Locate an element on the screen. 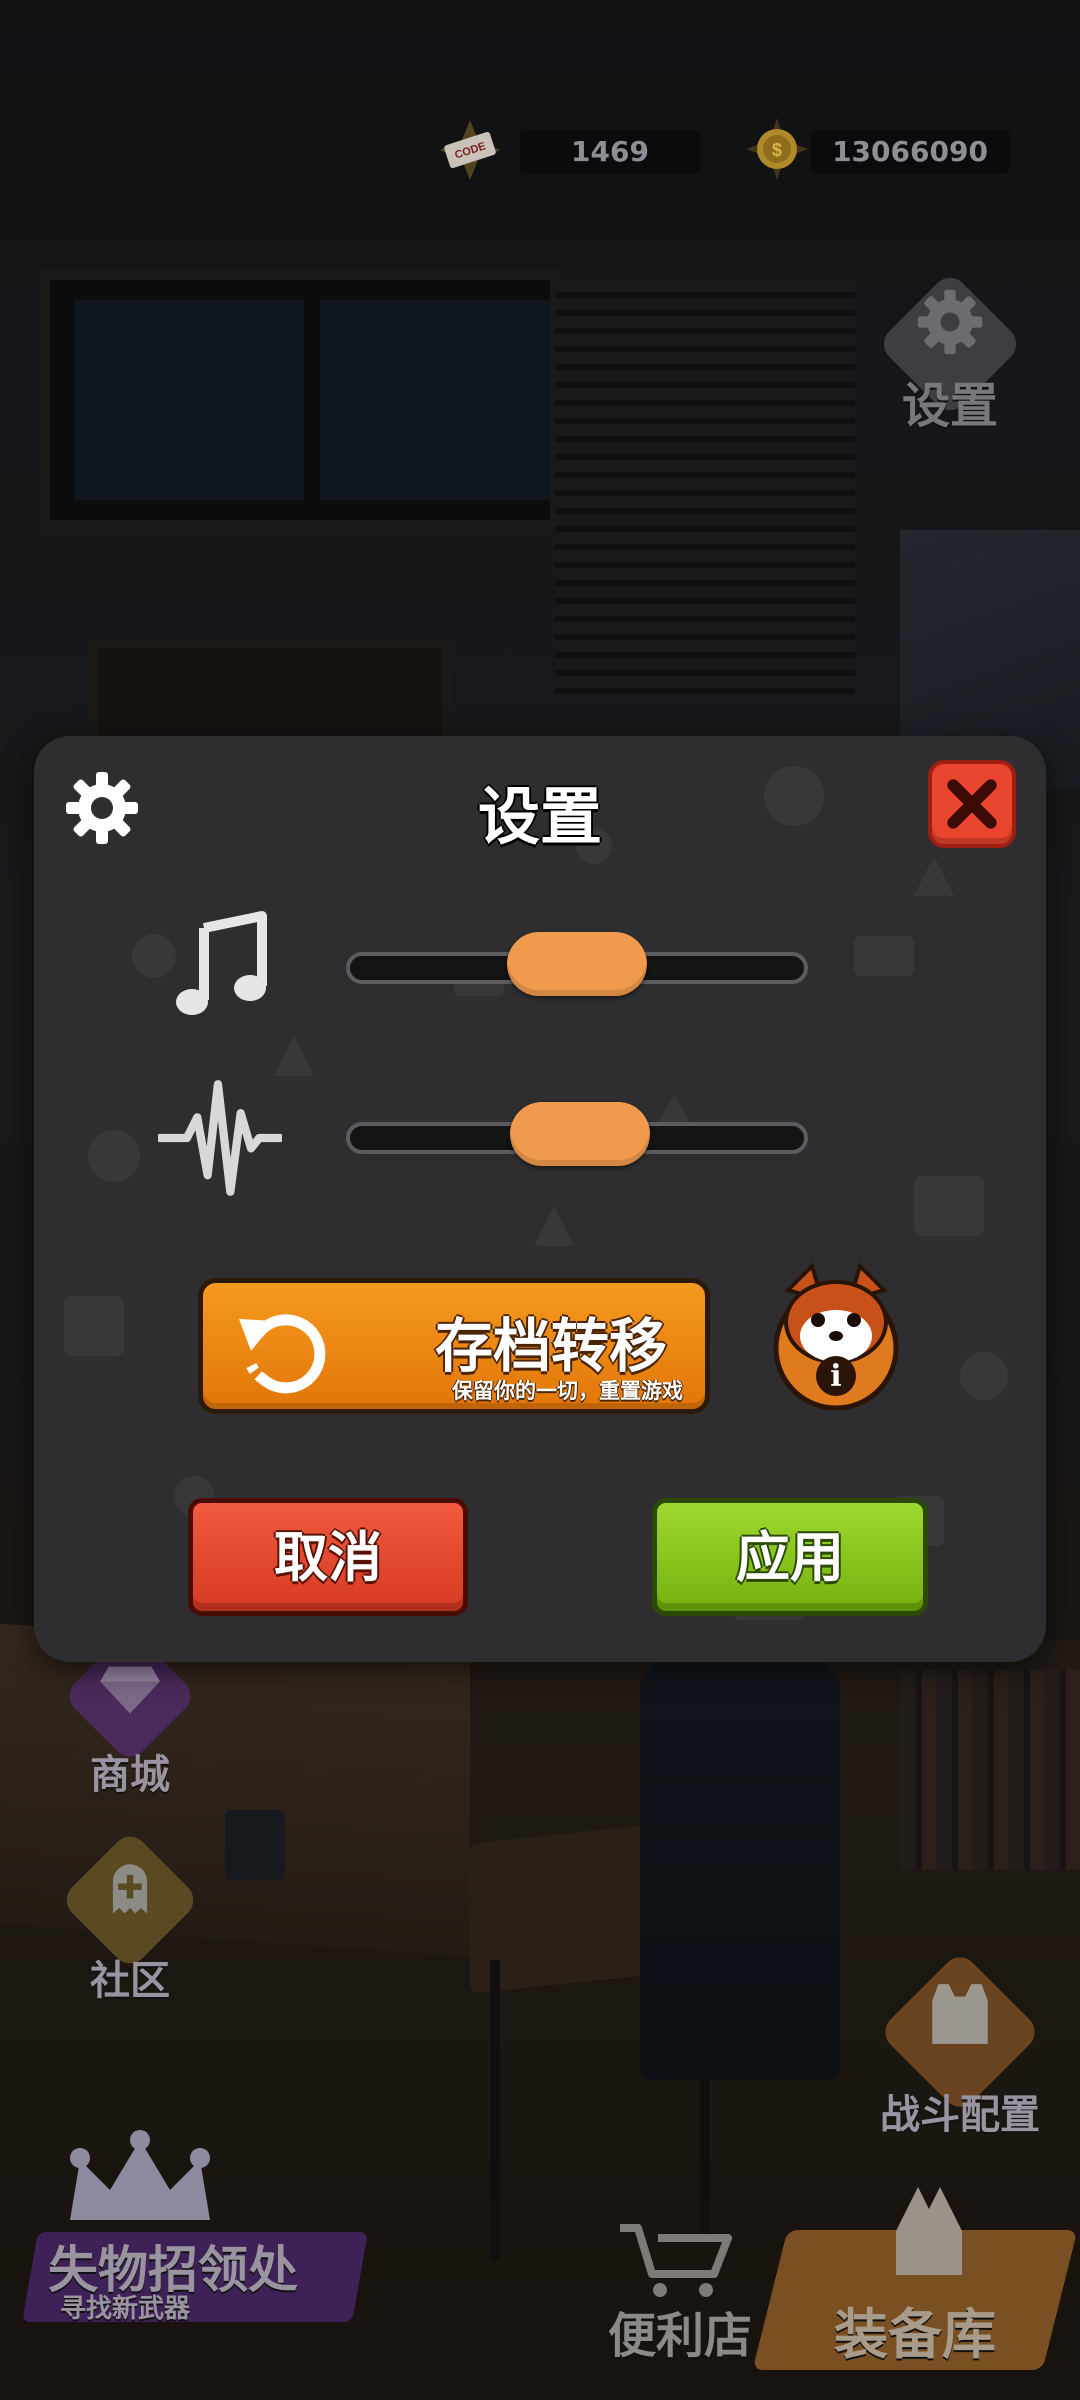 This screenshot has height=2400, width=1080. battle-loadout-label: 战斗配置 is located at coordinates (960, 2115).